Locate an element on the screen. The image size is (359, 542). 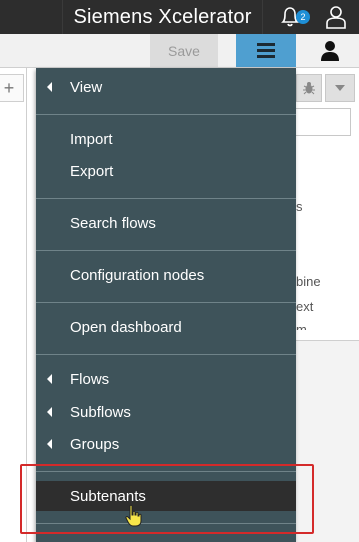
menu-item-label: Export is located at coordinates (92, 171).